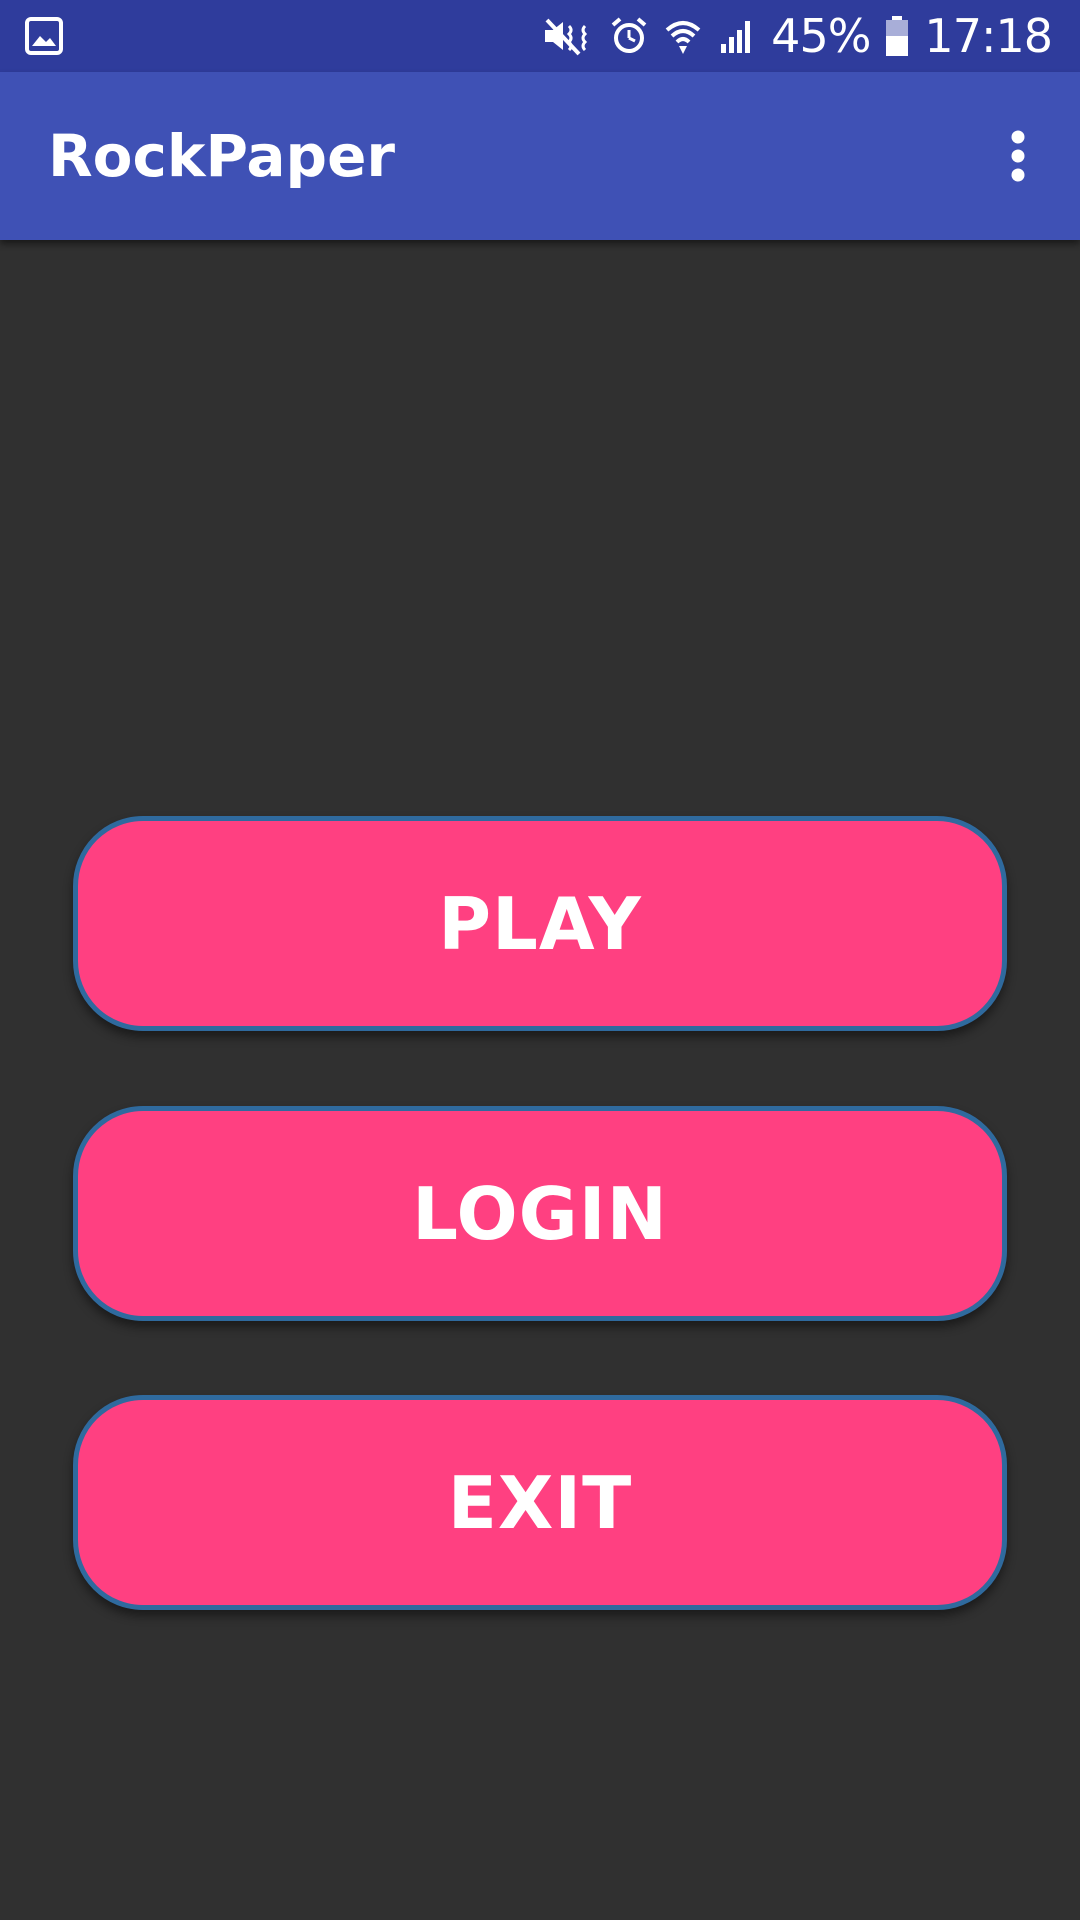  Describe the element at coordinates (540, 1213) in the screenshot. I see `login-button: LOGIN` at that location.